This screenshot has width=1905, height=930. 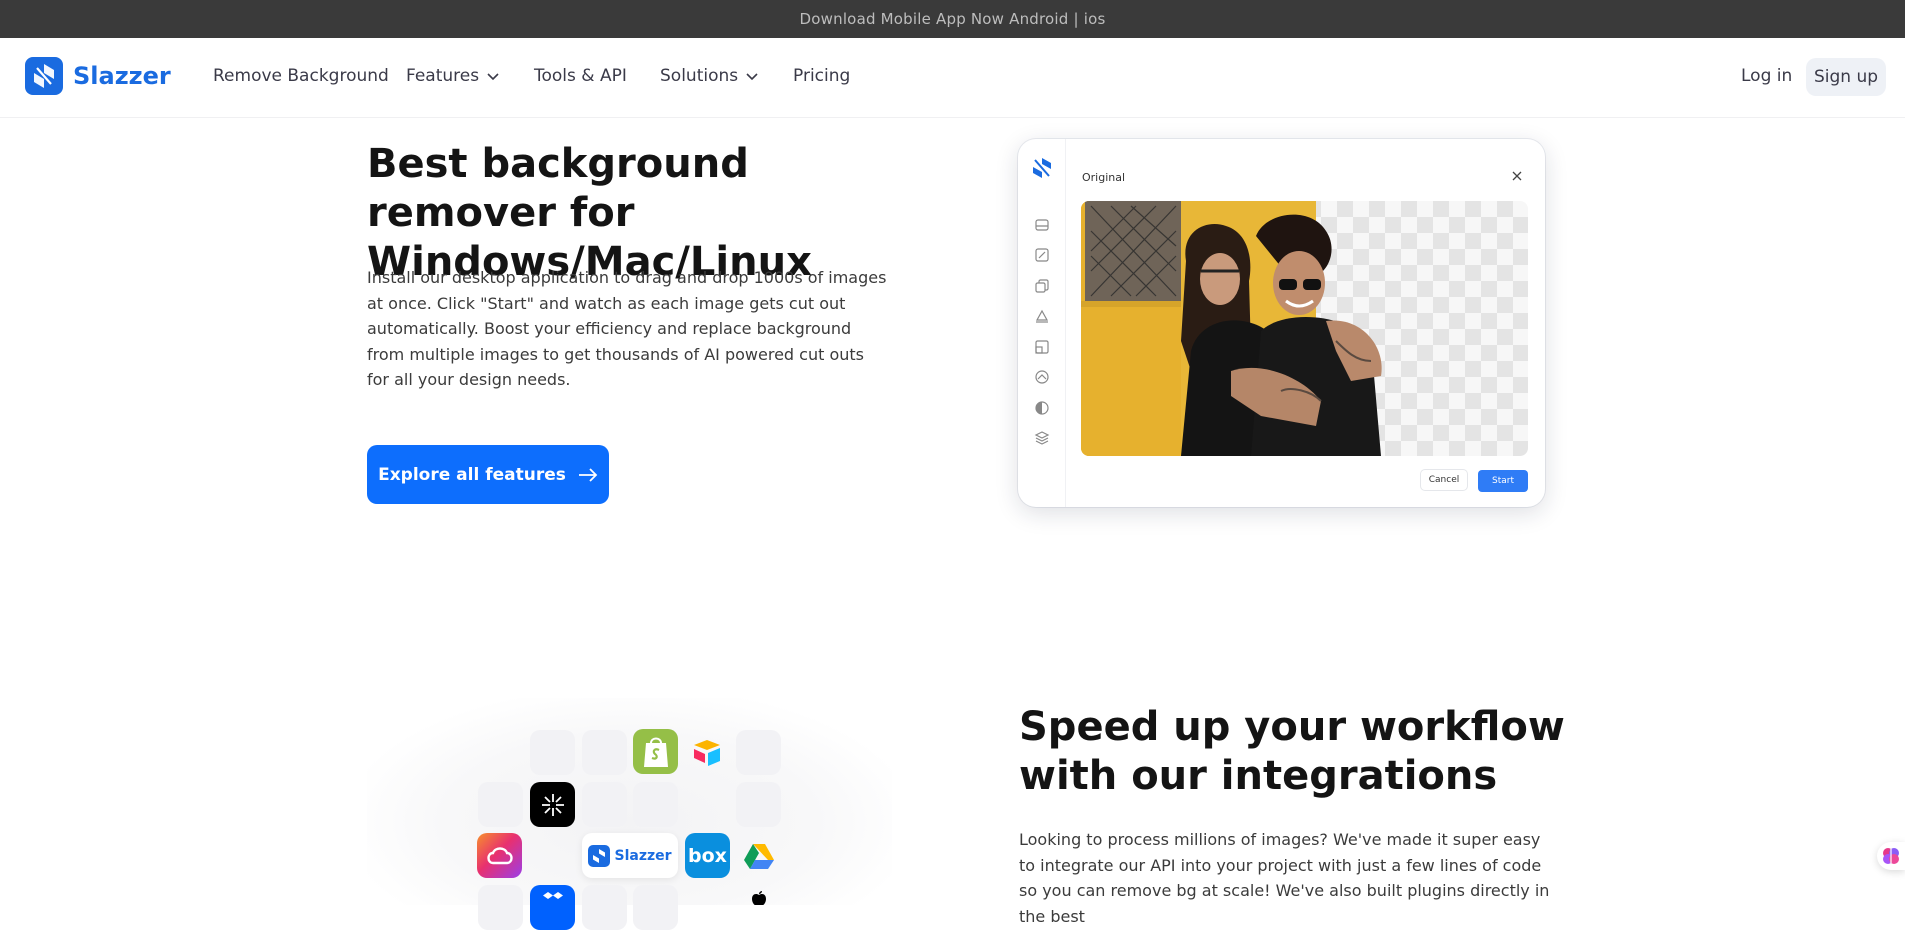 What do you see at coordinates (1846, 77) in the screenshot?
I see `signup-button: Sign up` at bounding box center [1846, 77].